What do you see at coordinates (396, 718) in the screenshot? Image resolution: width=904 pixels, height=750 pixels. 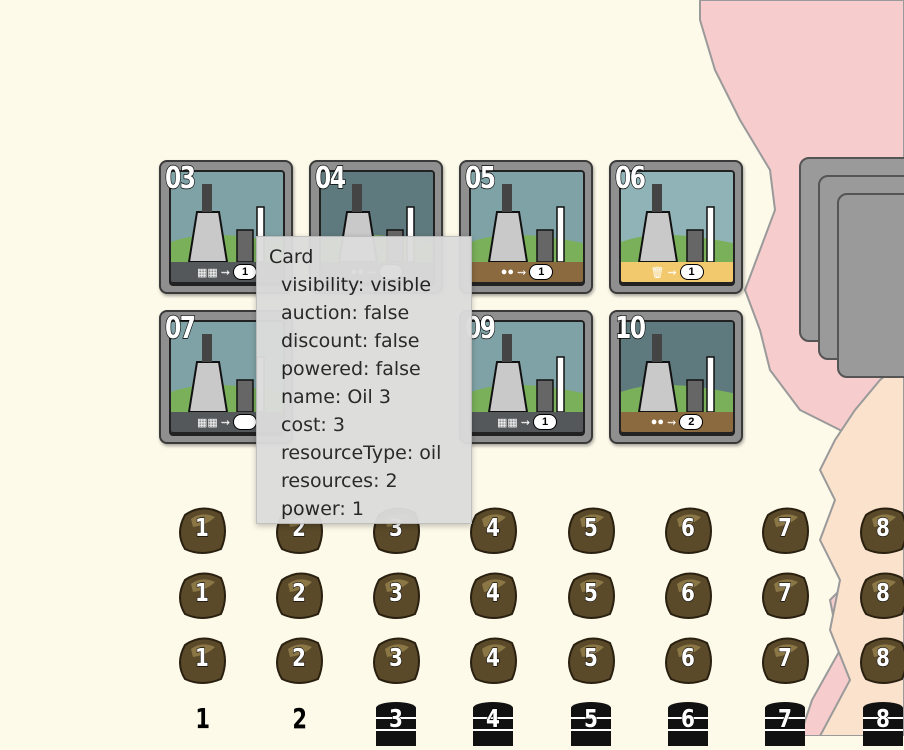 I see `oil-price-label: 3` at bounding box center [396, 718].